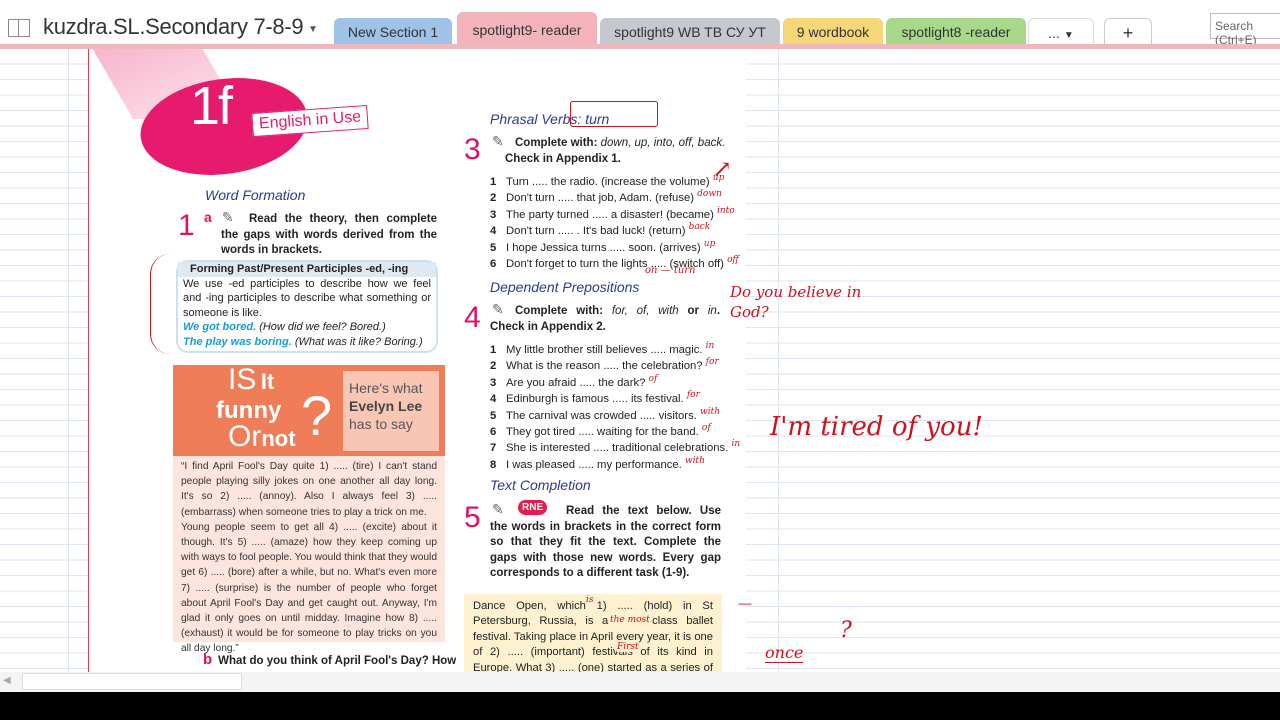 Image resolution: width=1280 pixels, height=720 pixels. I want to click on banner-word-is: IS, so click(242, 379).